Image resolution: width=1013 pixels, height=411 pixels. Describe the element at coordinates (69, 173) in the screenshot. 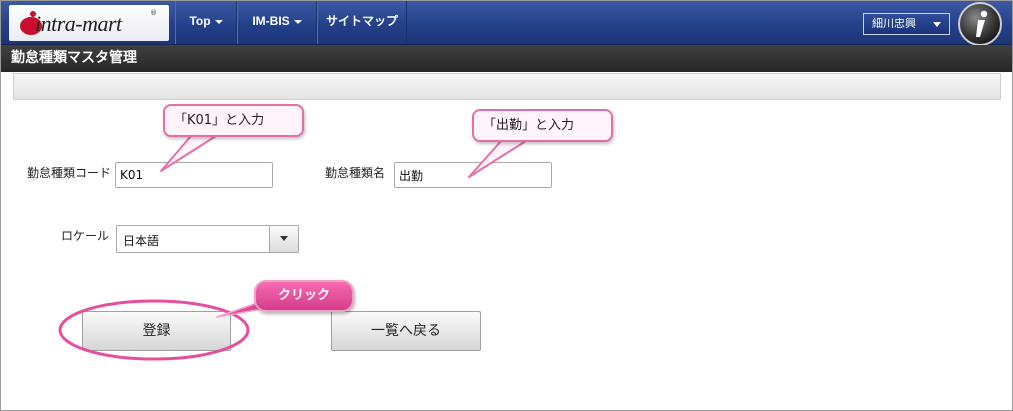

I see `code-label: 勤怠種類コード` at that location.